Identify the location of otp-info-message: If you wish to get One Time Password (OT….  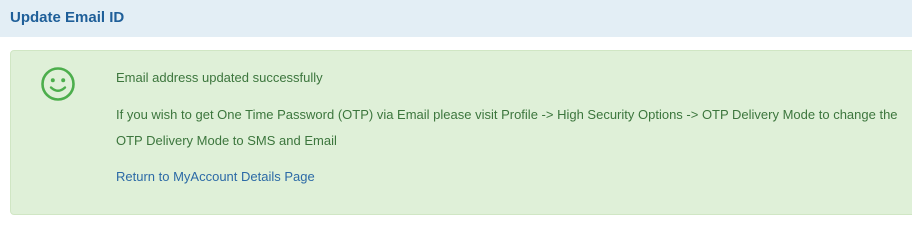
(507, 127).